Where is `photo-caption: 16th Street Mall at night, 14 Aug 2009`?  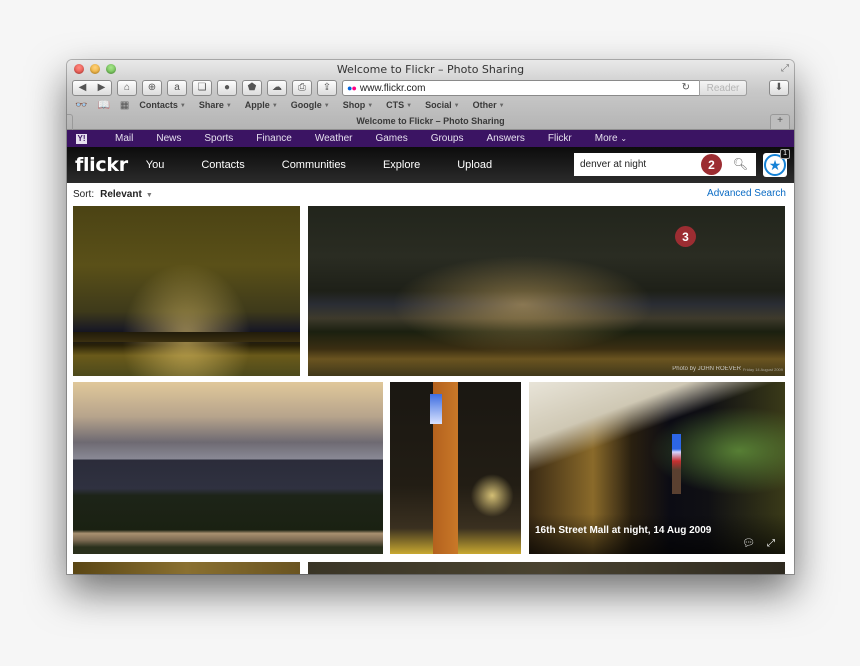
photo-caption: 16th Street Mall at night, 14 Aug 2009 is located at coordinates (623, 530).